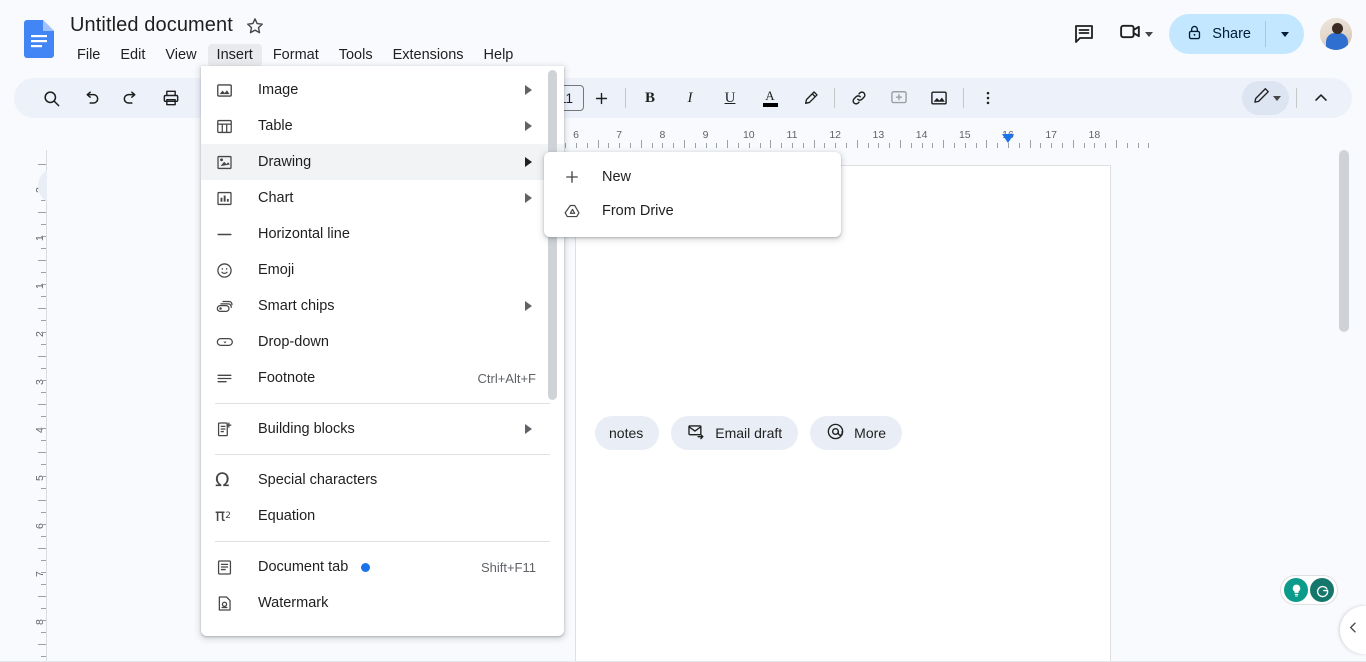 This screenshot has width=1366, height=662. Describe the element at coordinates (690, 98) in the screenshot. I see `italic-button: I` at that location.